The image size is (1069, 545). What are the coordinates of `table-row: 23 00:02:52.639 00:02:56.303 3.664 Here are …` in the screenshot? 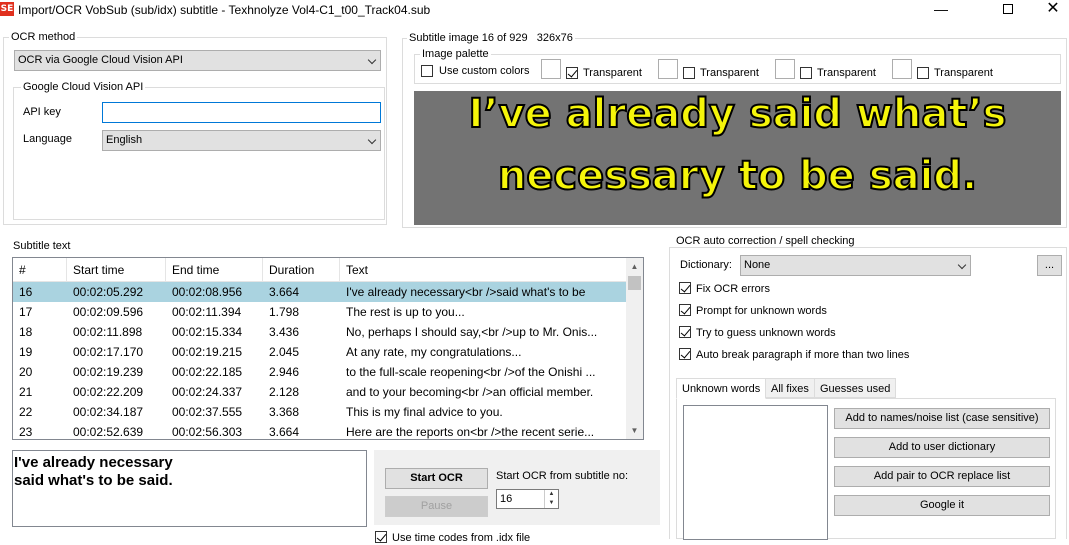 It's located at (320, 430).